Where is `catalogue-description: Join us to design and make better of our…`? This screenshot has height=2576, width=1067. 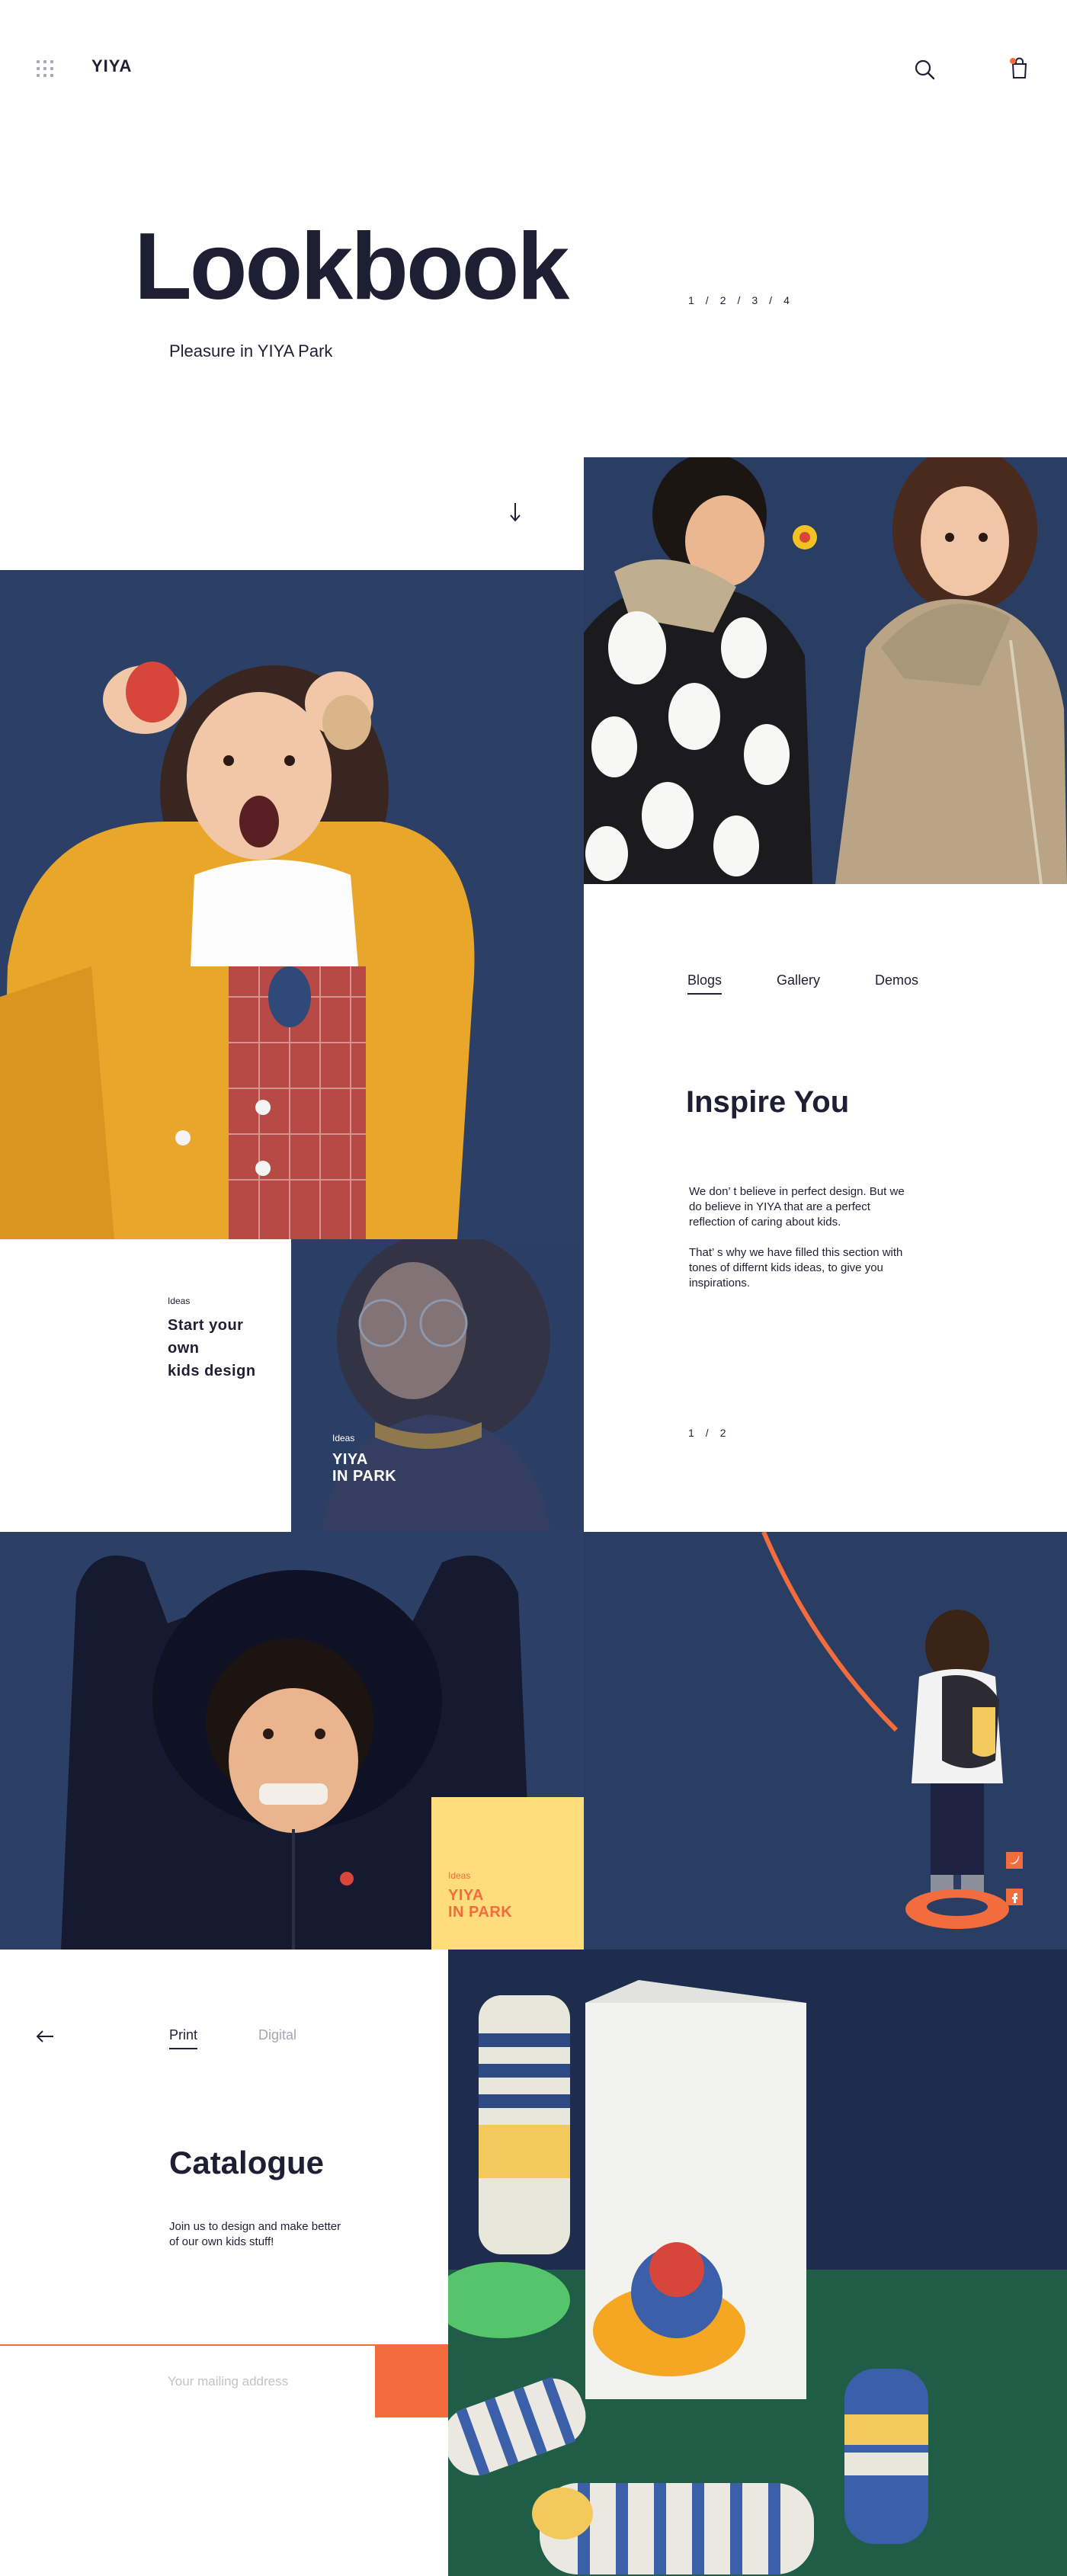
catalogue-description: Join us to design and make better of our… is located at coordinates (255, 2234).